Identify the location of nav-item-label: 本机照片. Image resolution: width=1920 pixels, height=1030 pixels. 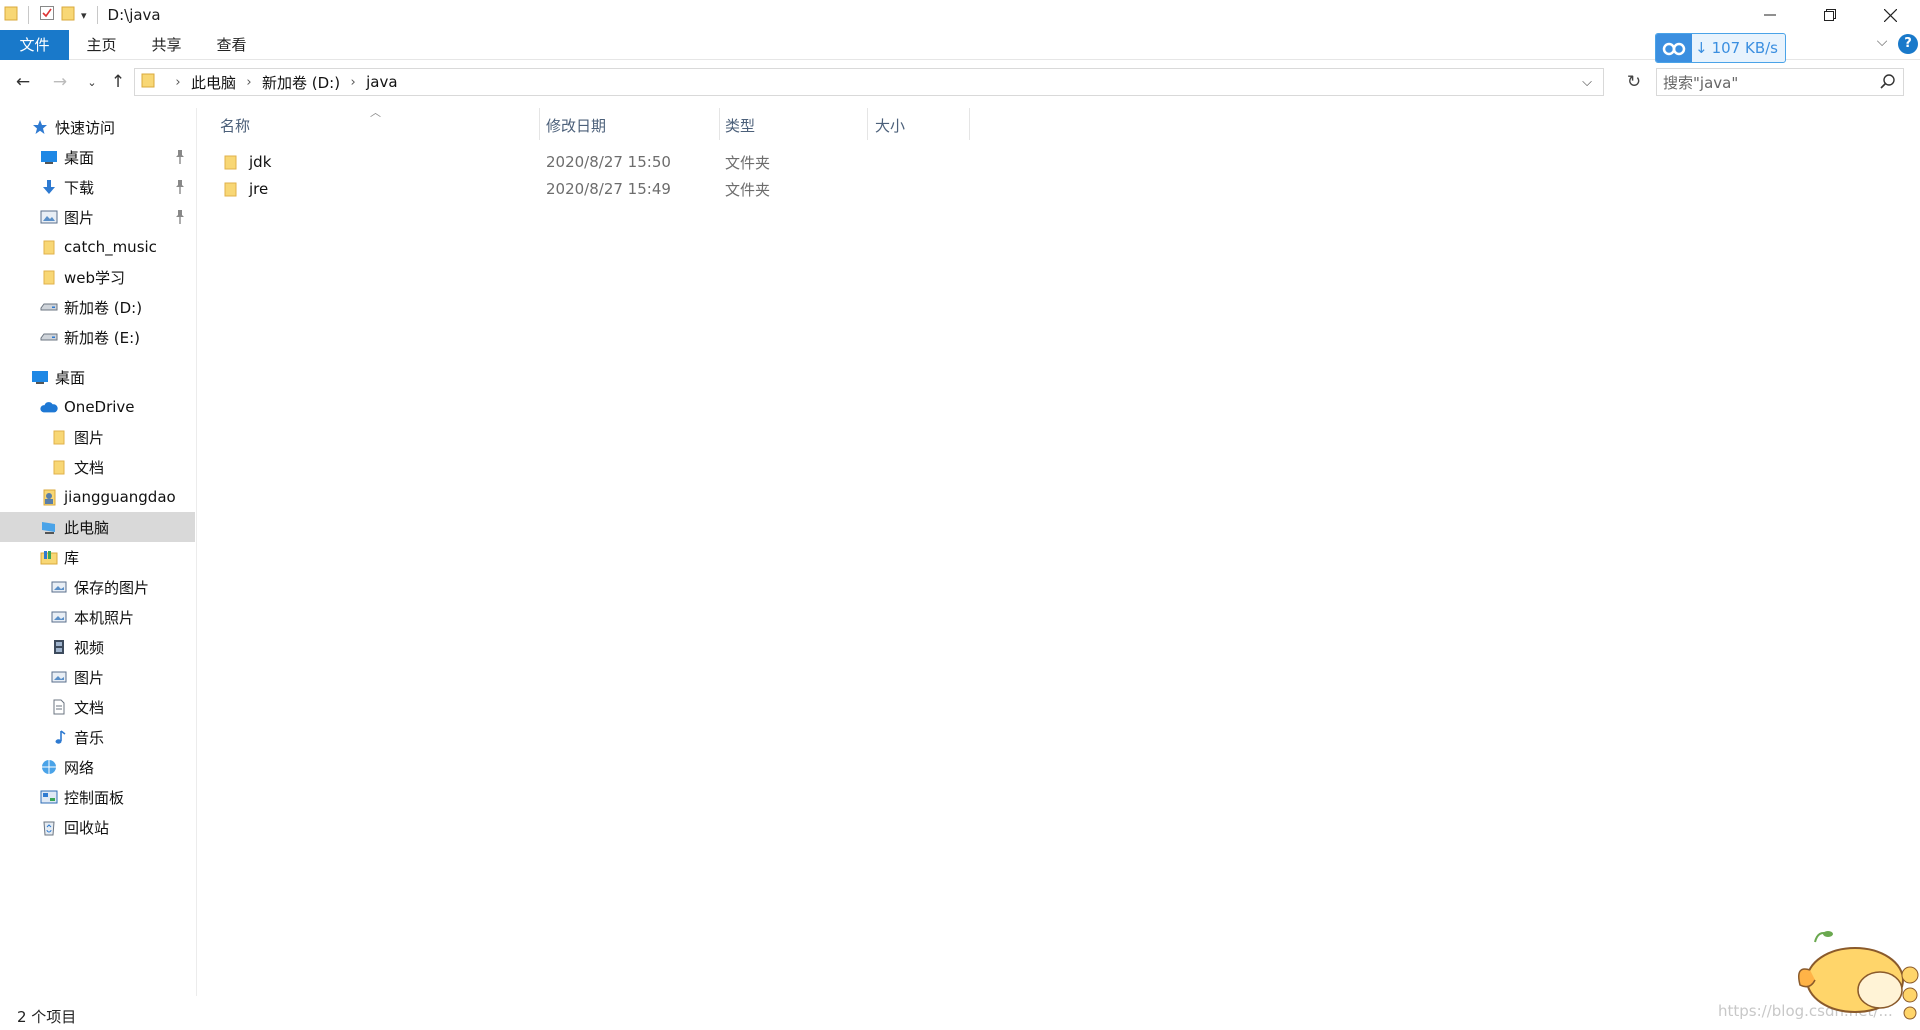
(104, 617).